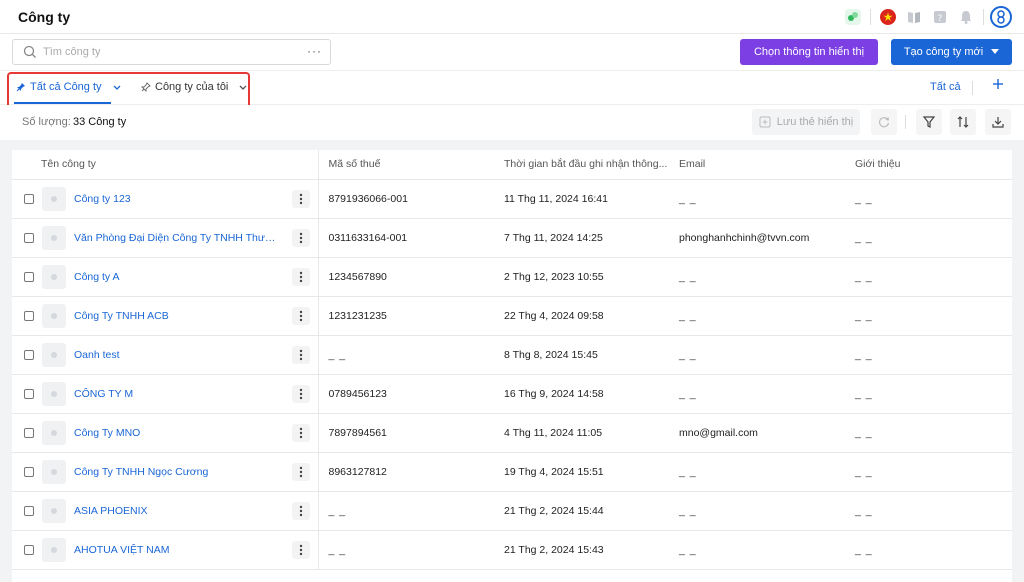 The image size is (1024, 582). I want to click on company-name-link: Công ty A, so click(178, 277).